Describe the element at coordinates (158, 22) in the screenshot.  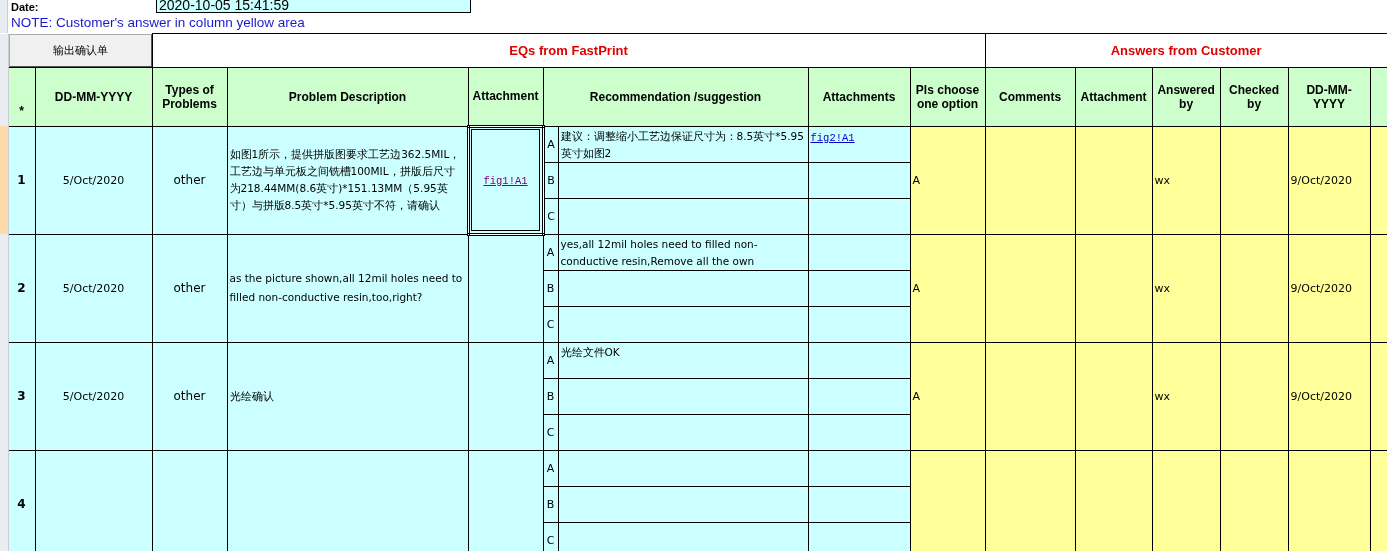
I see `note-text: NOTE: Customer's answer in column yellow area` at that location.